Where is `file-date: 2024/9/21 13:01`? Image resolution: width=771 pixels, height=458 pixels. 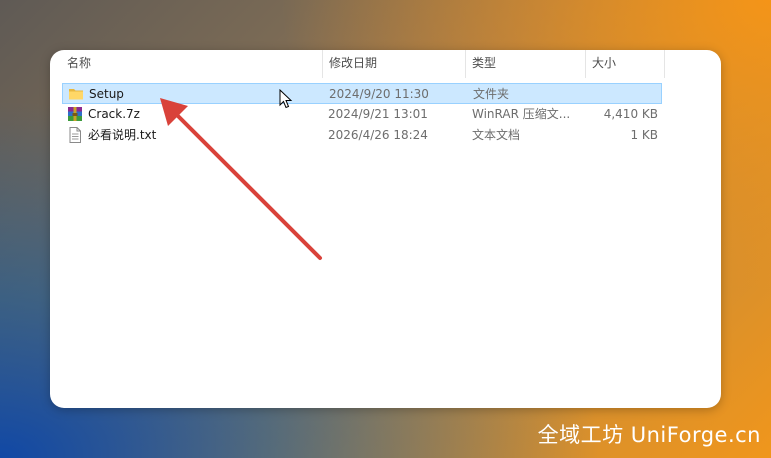 file-date: 2024/9/21 13:01 is located at coordinates (378, 114).